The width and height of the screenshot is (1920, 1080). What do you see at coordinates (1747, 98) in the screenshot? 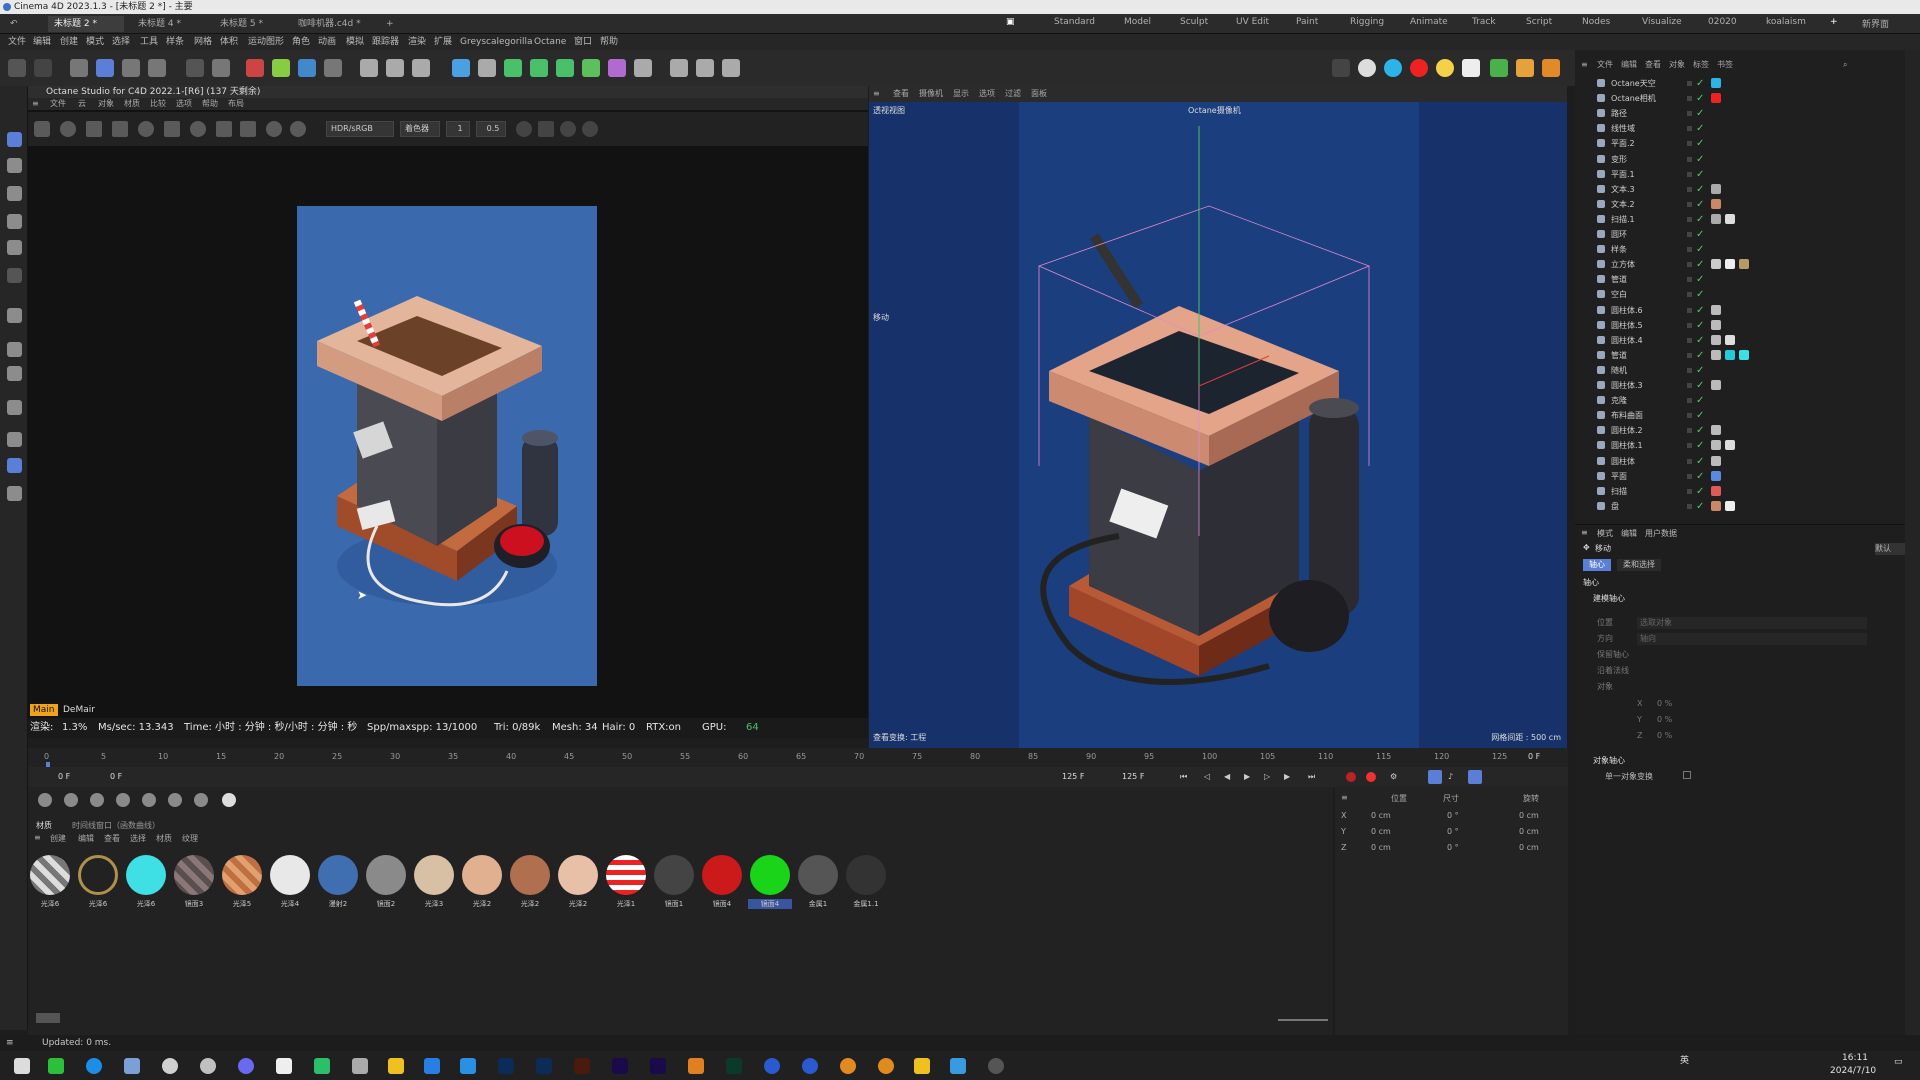
I see `object-row: Octane相机 ✓` at bounding box center [1747, 98].